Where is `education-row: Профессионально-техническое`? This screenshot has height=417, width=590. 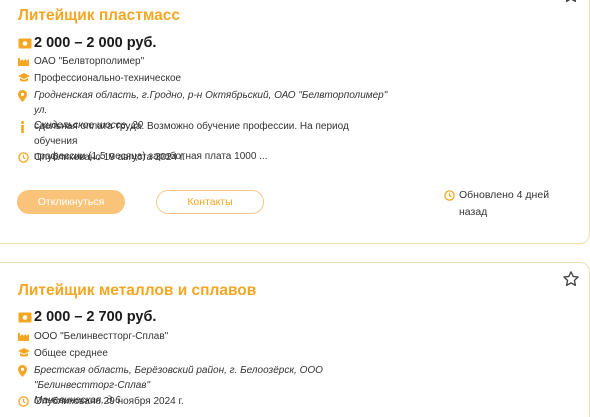 education-row: Профессионально-техническое is located at coordinates (204, 78).